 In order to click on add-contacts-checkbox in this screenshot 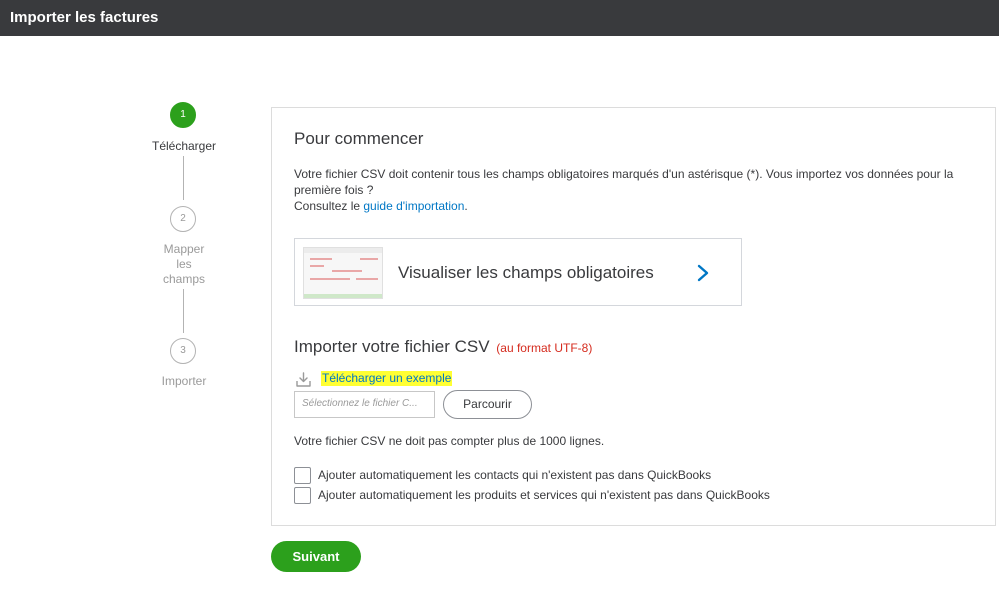, I will do `click(302, 475)`.